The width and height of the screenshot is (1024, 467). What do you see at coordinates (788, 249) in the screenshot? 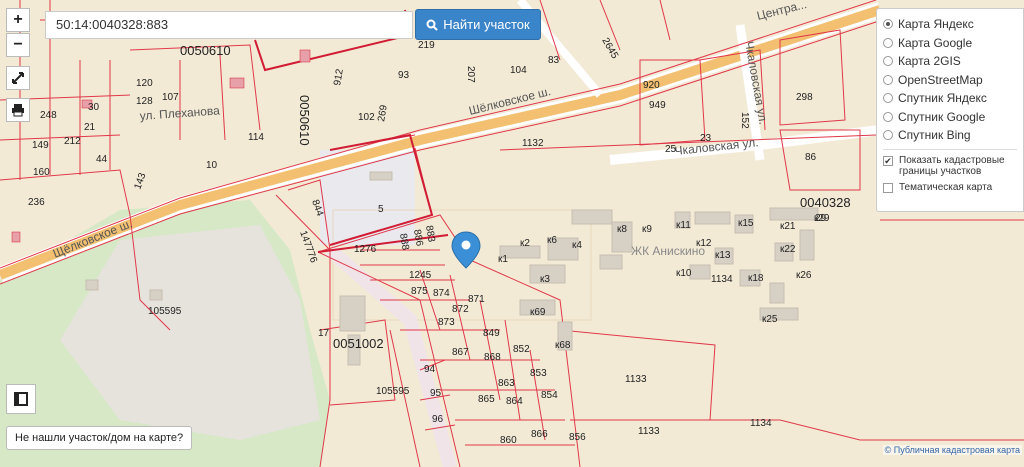
I see `building-label: к22` at bounding box center [788, 249].